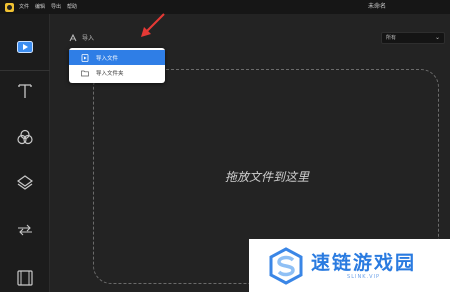 The image size is (450, 292). Describe the element at coordinates (85, 57) in the screenshot. I see `file-icon` at that location.